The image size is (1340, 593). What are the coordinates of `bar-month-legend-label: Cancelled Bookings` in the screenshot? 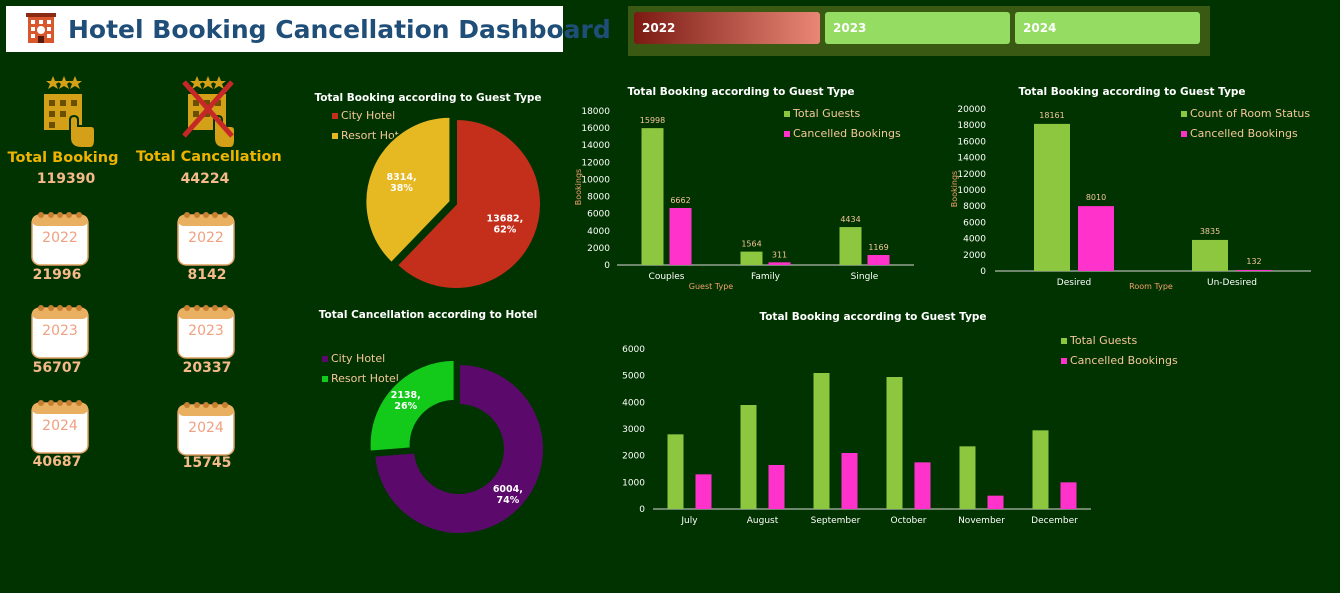 It's located at (1124, 360).